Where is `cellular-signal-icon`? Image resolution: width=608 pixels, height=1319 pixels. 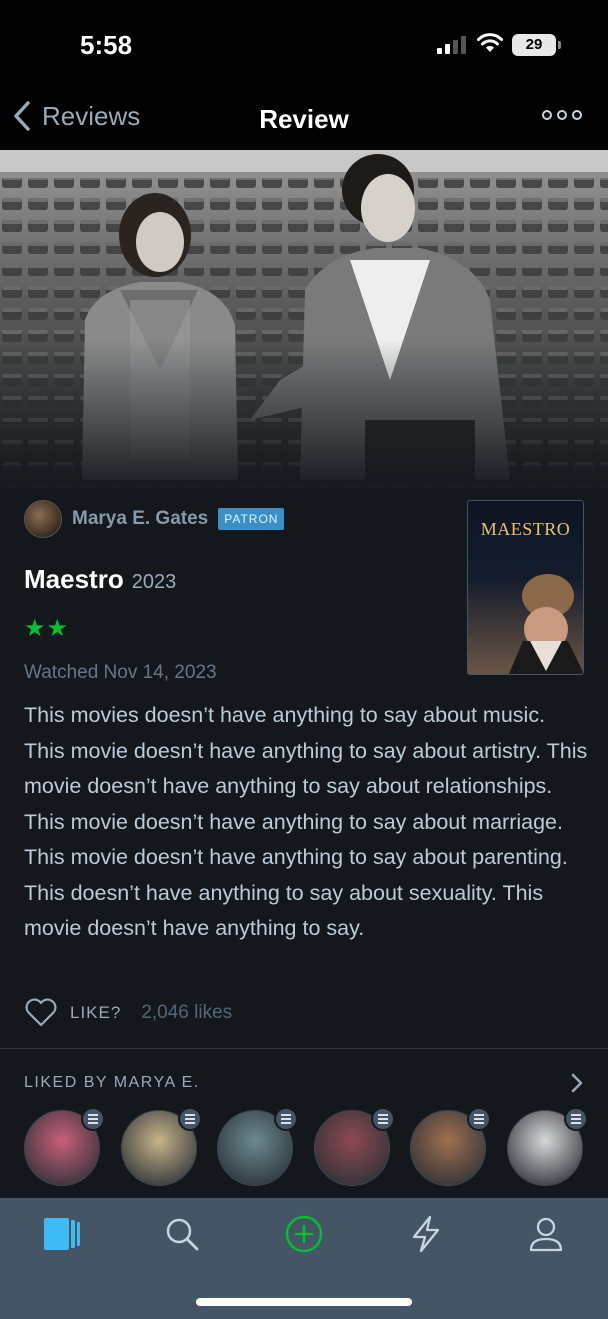
cellular-signal-icon is located at coordinates (451, 45).